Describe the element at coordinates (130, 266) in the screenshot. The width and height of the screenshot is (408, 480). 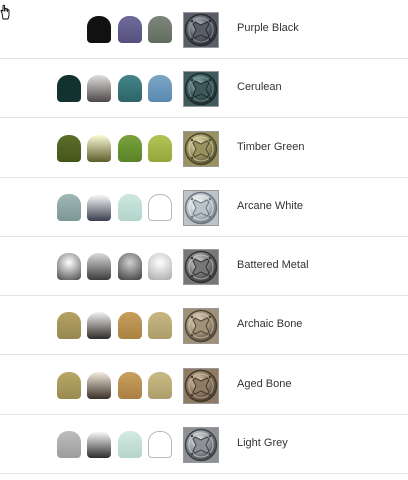
I see `steel-pot` at that location.